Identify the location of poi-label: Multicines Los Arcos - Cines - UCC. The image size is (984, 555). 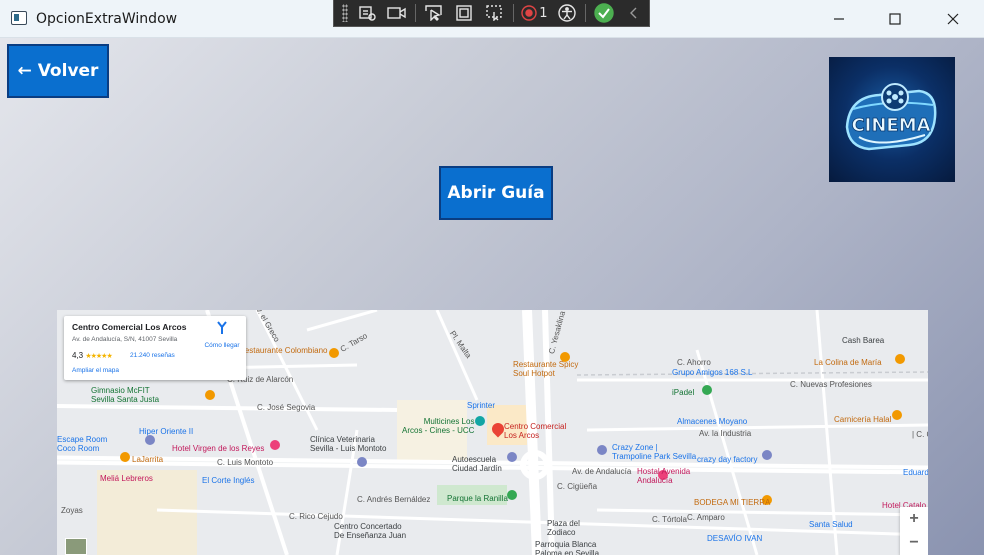
(438, 426).